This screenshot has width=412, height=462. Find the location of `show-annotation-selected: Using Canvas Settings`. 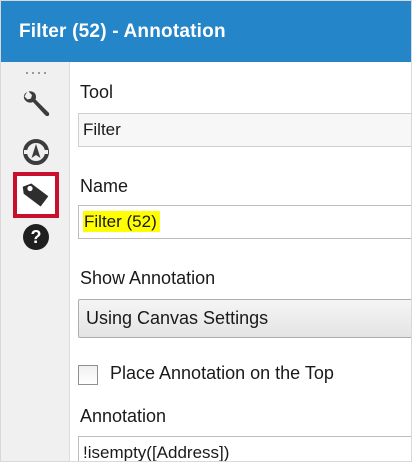

show-annotation-selected: Using Canvas Settings is located at coordinates (177, 318).